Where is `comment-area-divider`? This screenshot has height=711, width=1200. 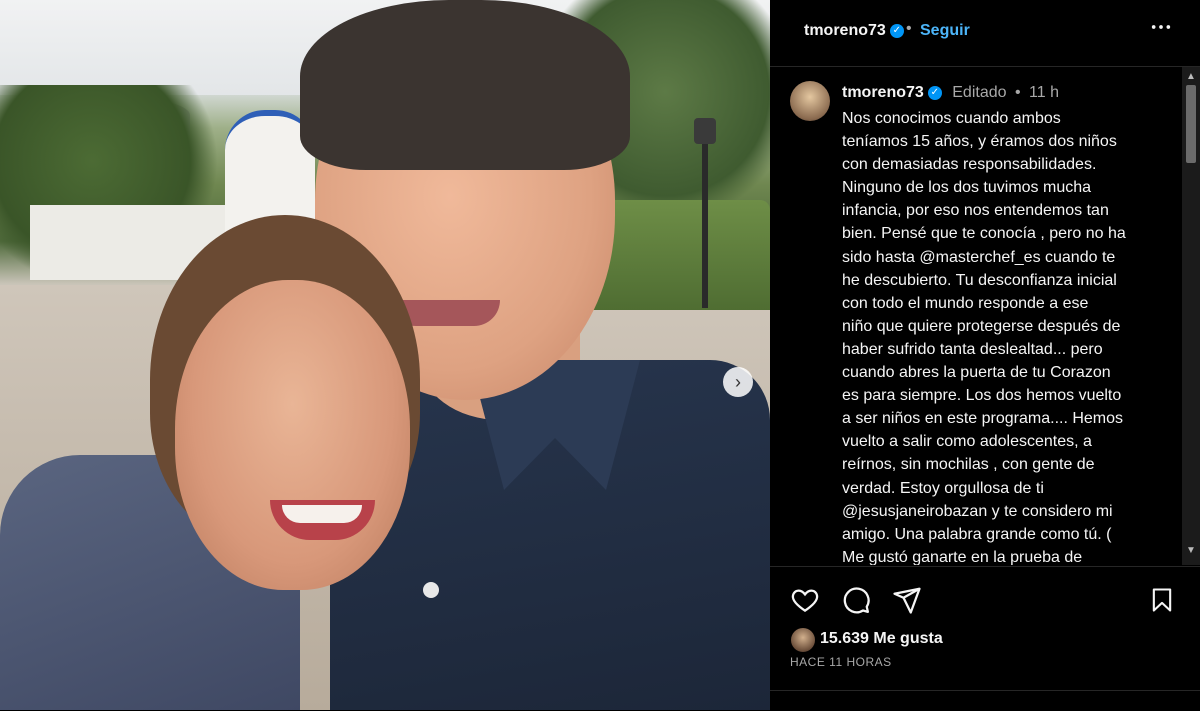
comment-area-divider is located at coordinates (985, 700).